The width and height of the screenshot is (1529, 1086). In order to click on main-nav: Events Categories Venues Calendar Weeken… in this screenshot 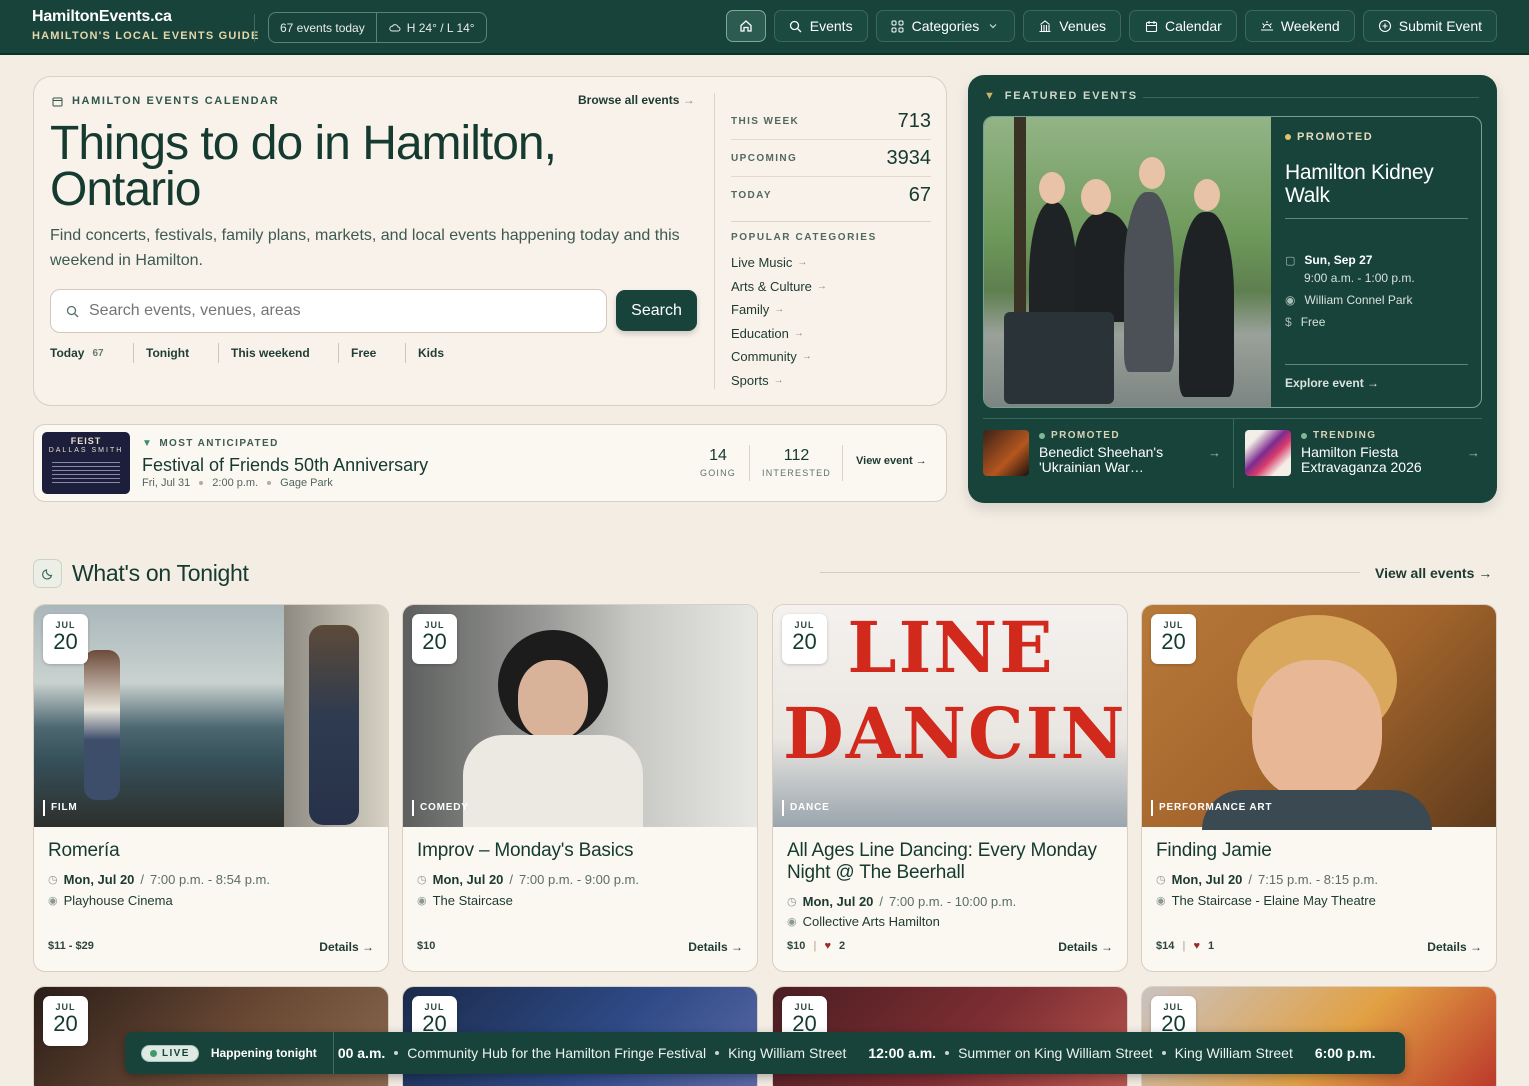, I will do `click(1111, 26)`.